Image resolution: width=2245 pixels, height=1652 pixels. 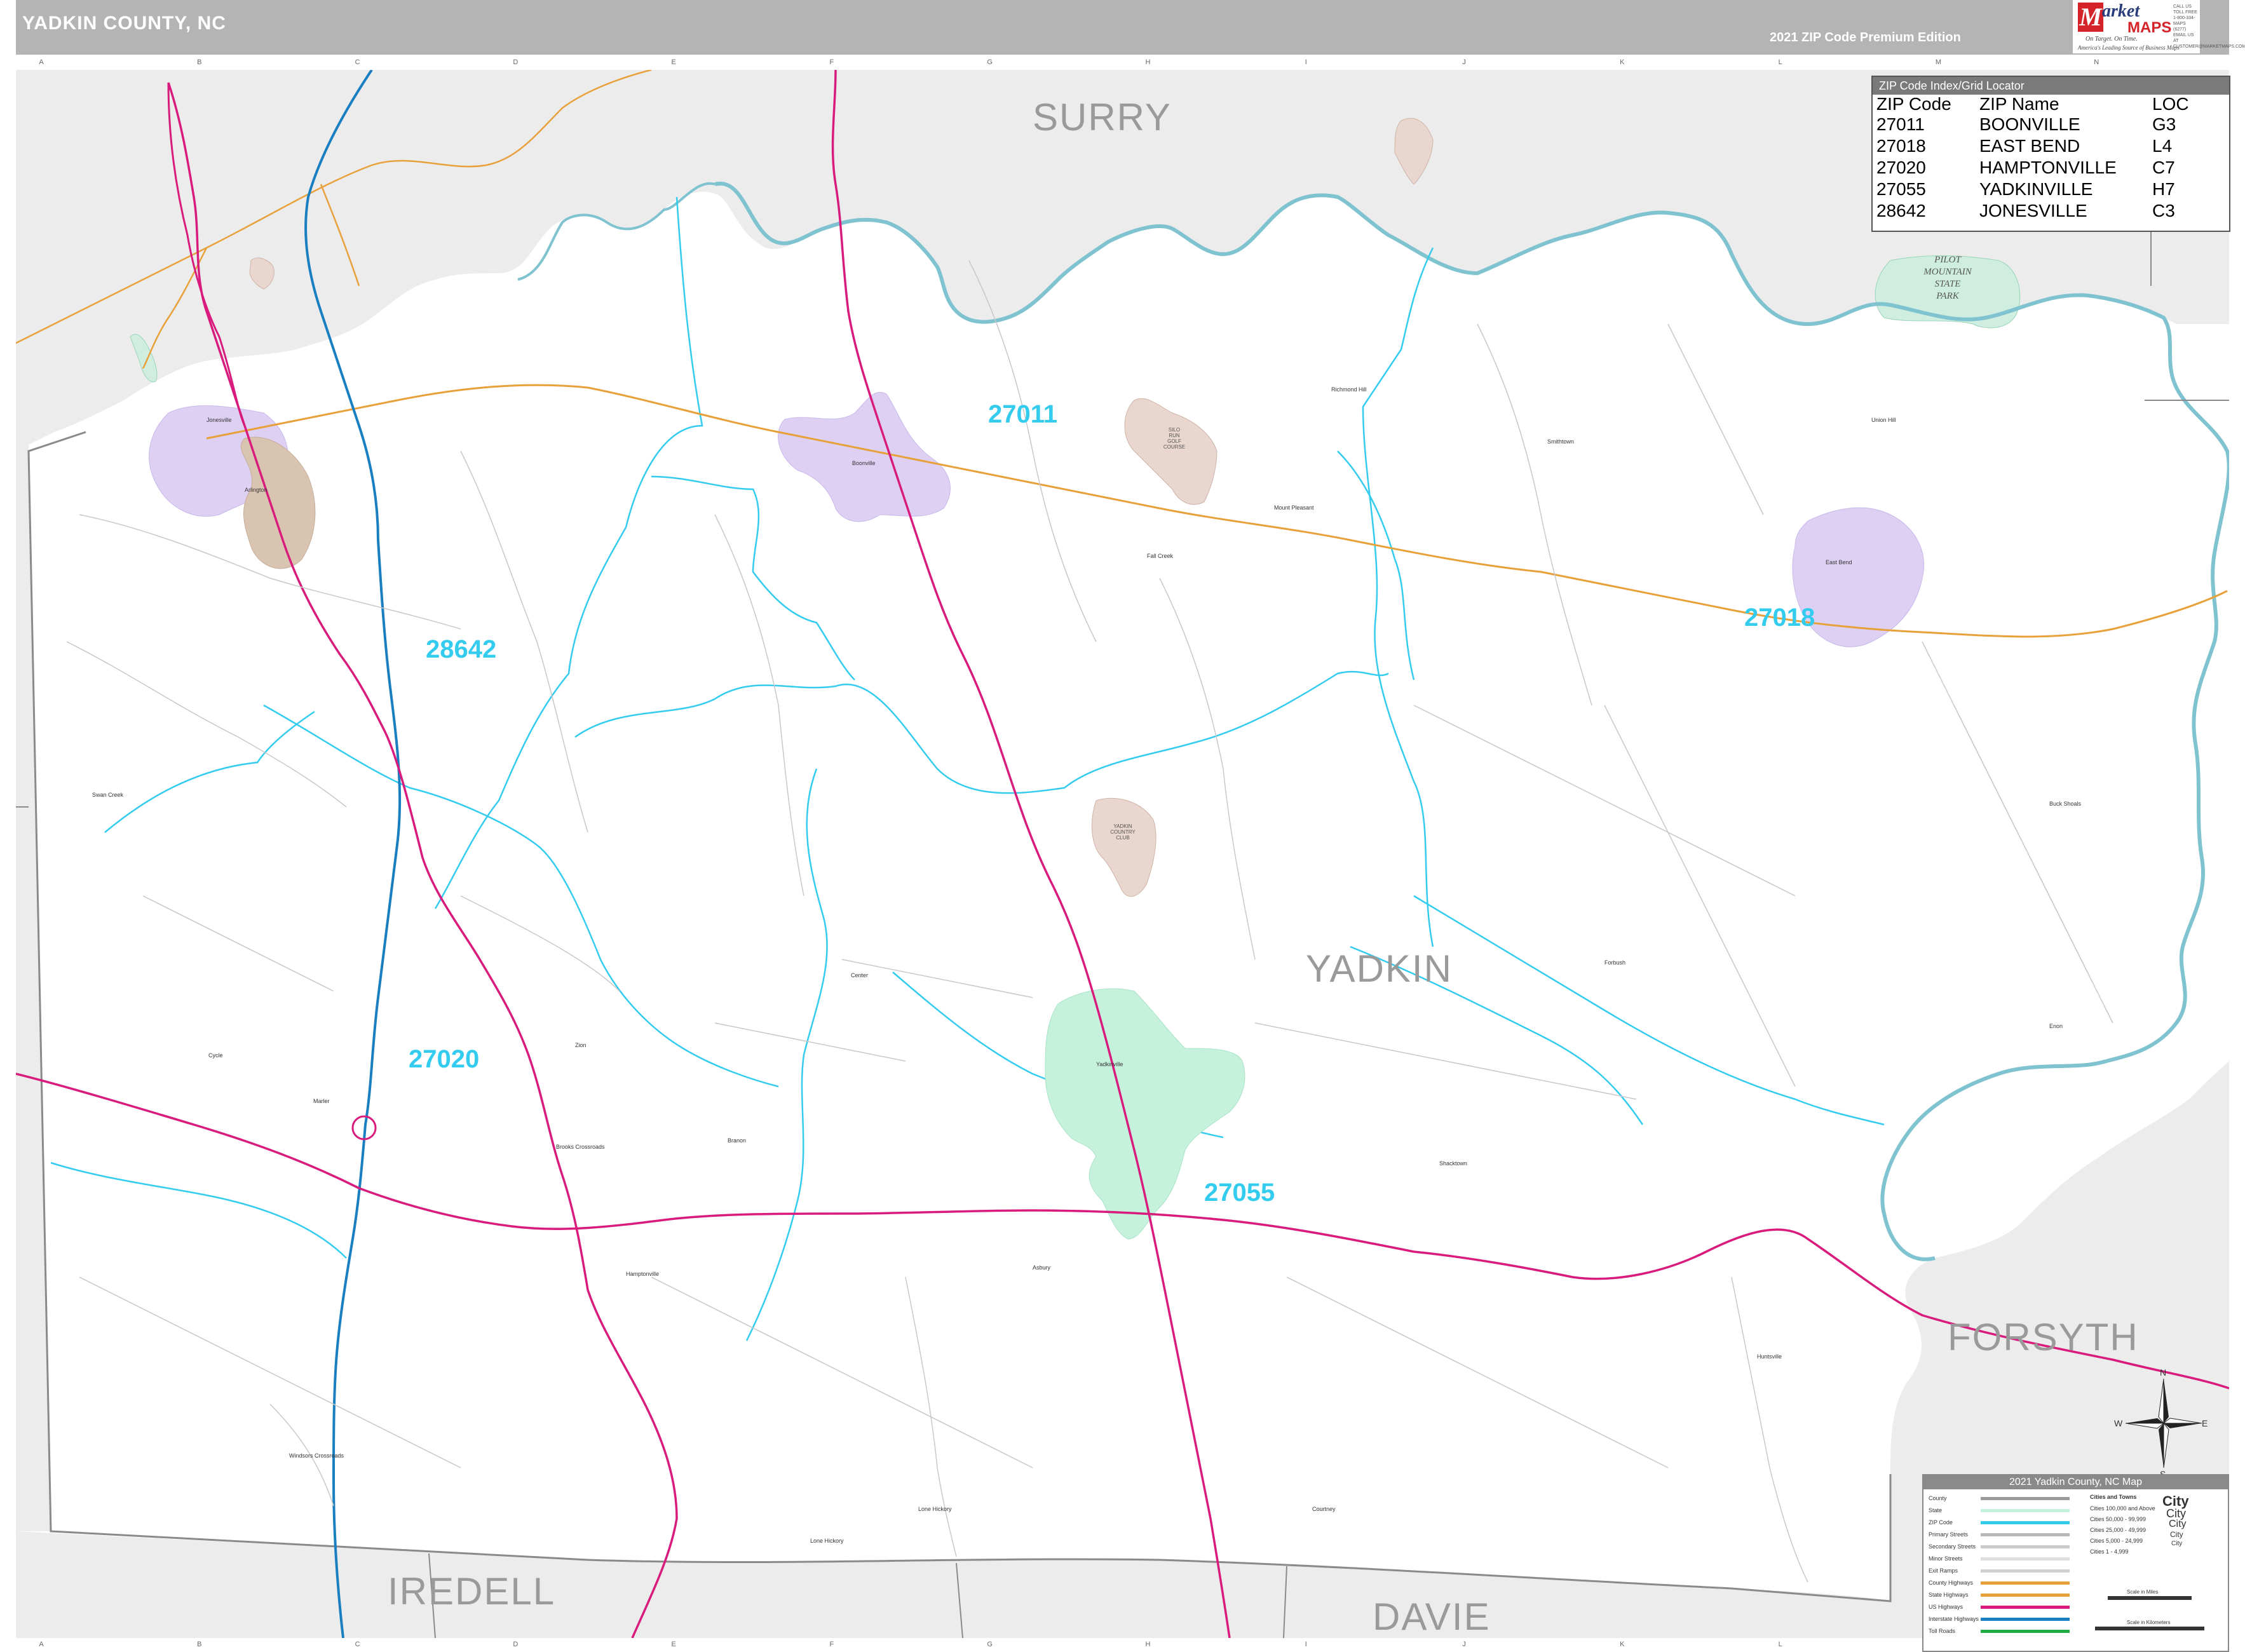 What do you see at coordinates (1122, 63) in the screenshot?
I see `grid-columns-top: A B C D E F G H I J K L M N` at bounding box center [1122, 63].